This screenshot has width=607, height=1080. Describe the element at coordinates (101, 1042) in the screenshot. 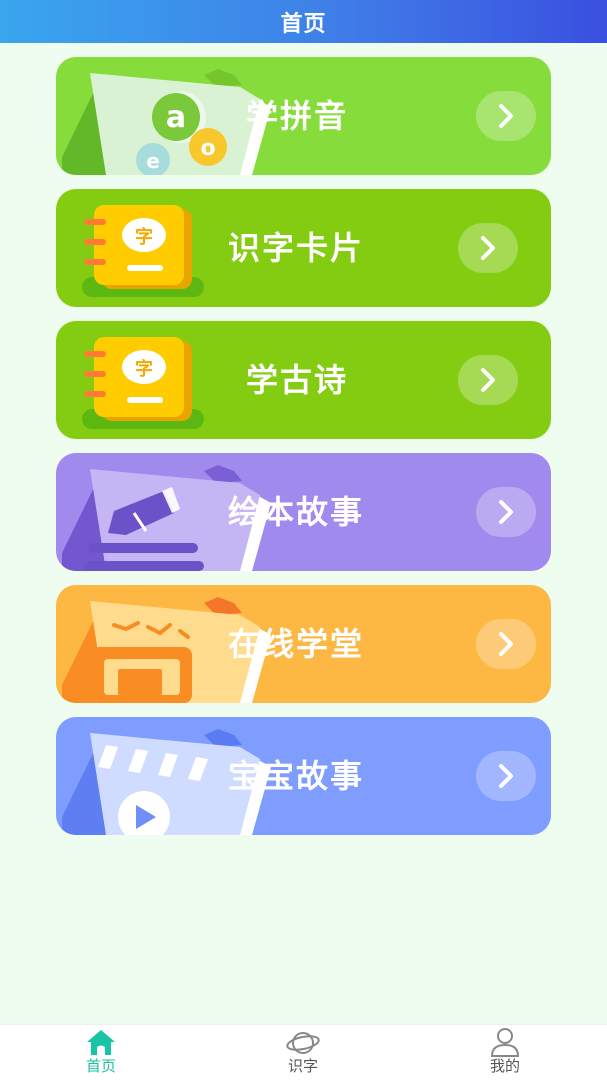

I see `home-icon` at that location.